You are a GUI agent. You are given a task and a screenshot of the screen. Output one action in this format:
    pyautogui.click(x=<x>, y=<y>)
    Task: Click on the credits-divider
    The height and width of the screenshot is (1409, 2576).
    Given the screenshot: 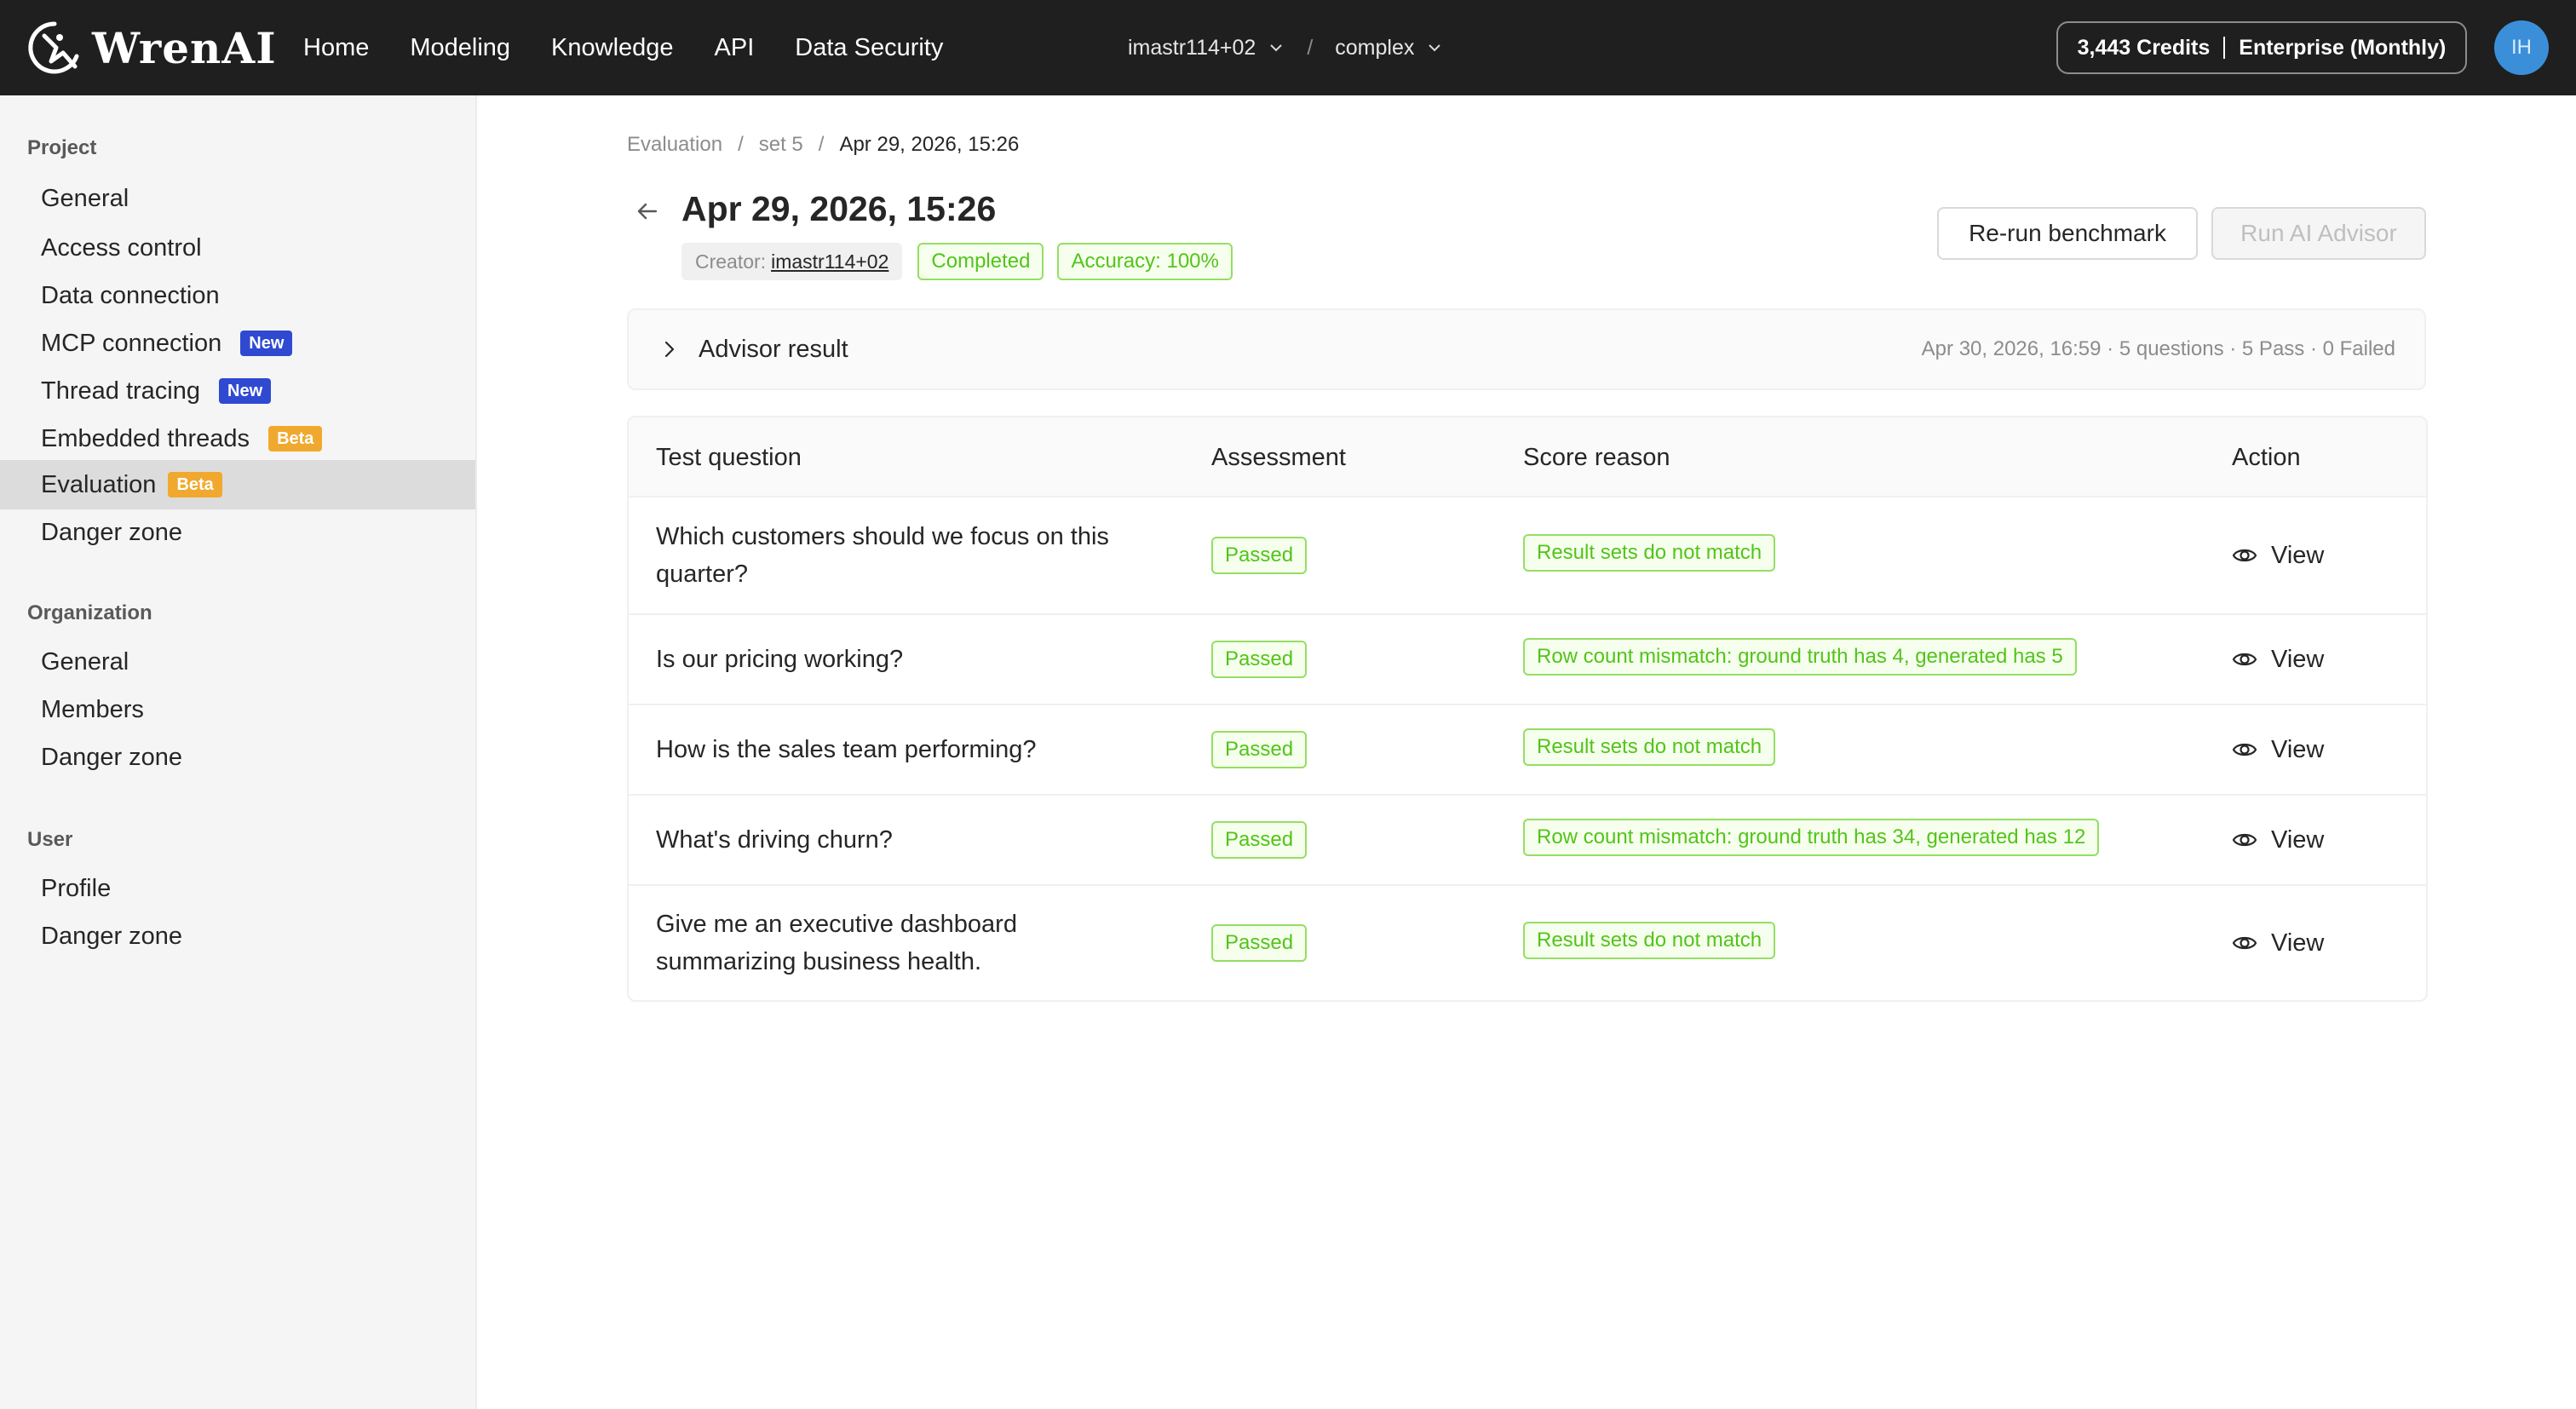 What is the action you would take?
    pyautogui.click(x=2224, y=48)
    